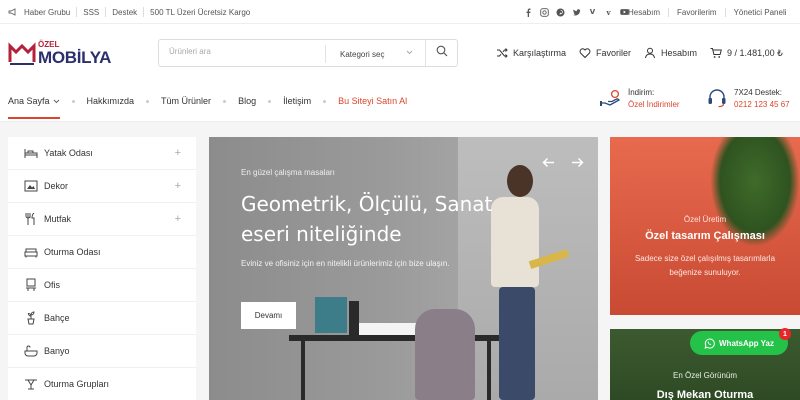 Image resolution: width=800 pixels, height=400 pixels. What do you see at coordinates (560, 12) in the screenshot?
I see `pinterest-icon` at bounding box center [560, 12].